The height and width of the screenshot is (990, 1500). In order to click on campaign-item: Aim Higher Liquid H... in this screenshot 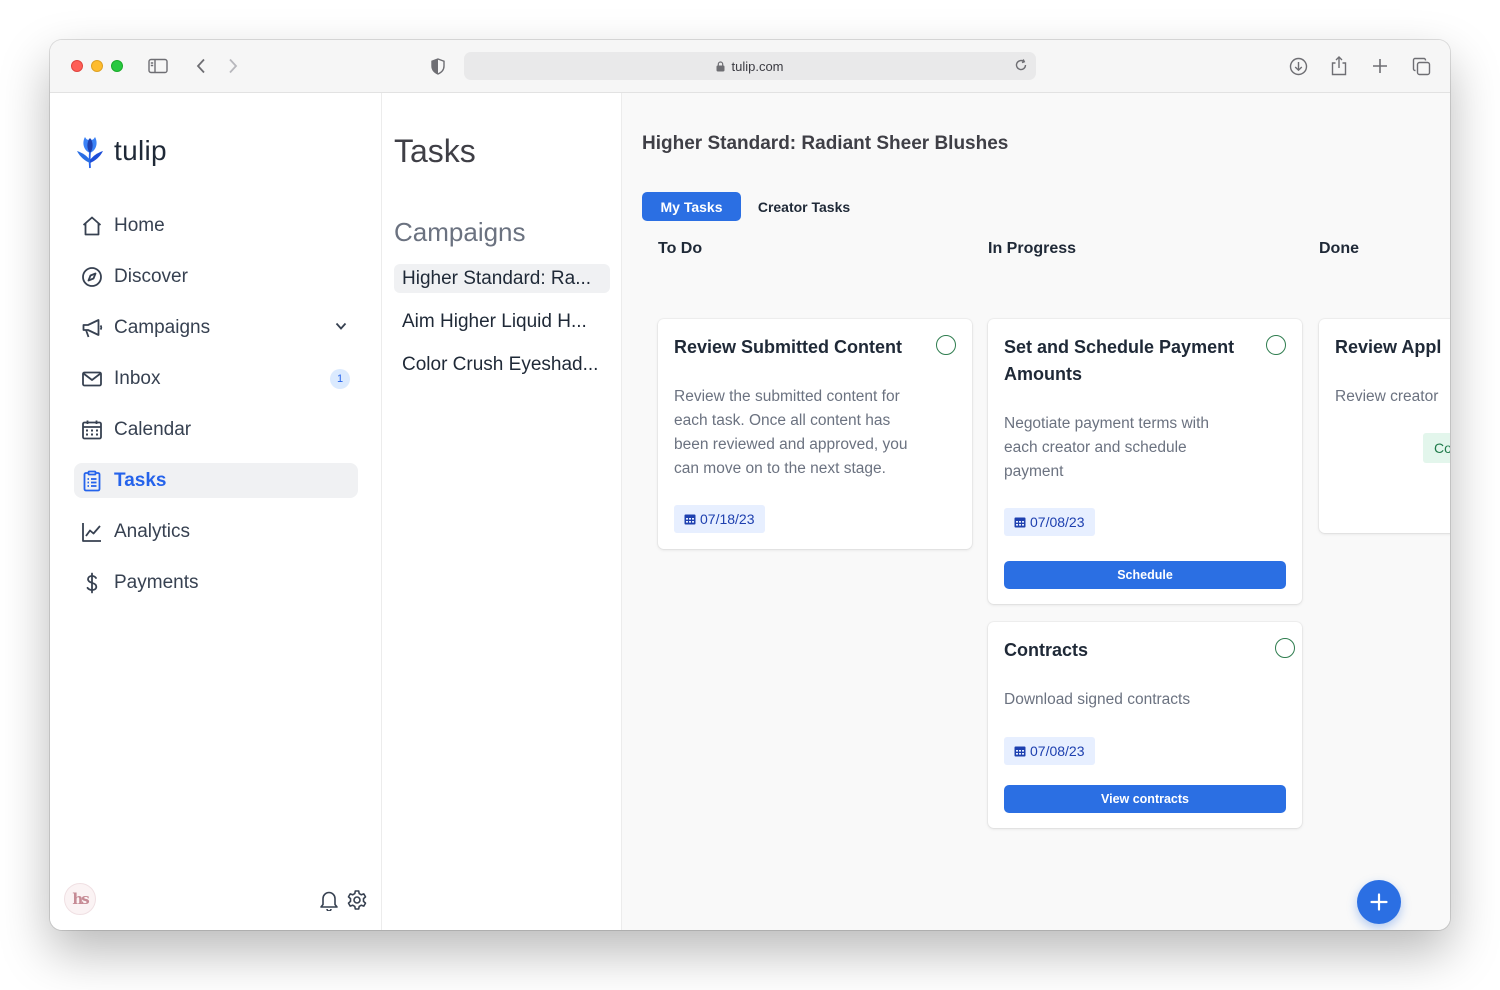, I will do `click(502, 321)`.